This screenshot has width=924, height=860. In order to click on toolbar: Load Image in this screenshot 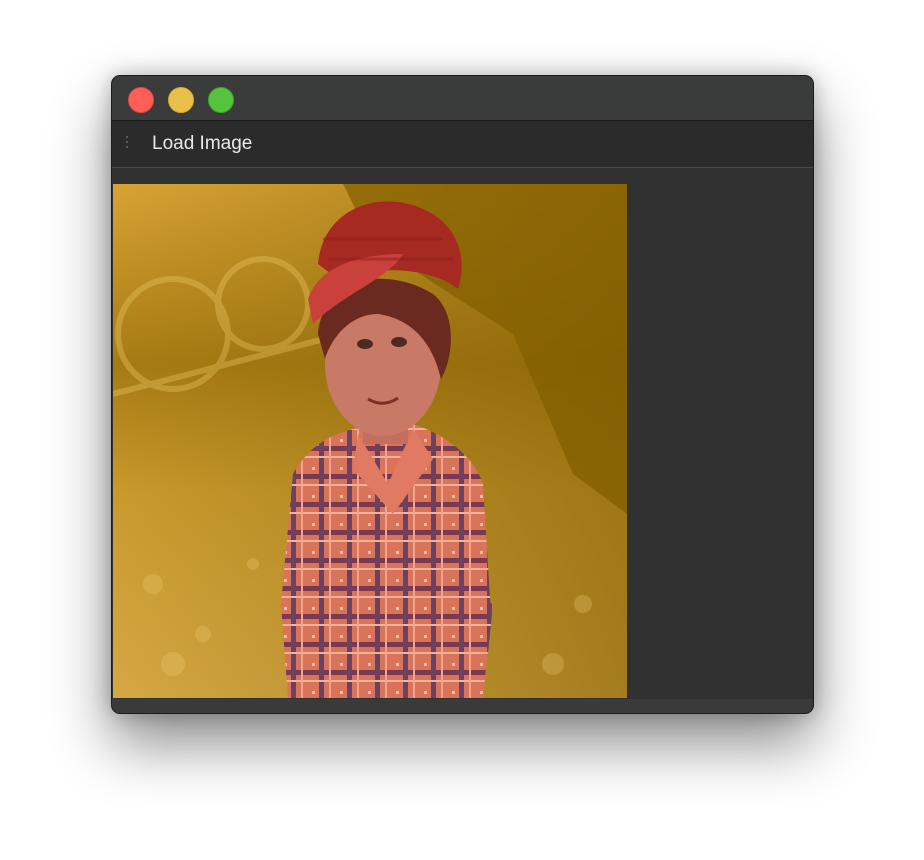, I will do `click(462, 144)`.